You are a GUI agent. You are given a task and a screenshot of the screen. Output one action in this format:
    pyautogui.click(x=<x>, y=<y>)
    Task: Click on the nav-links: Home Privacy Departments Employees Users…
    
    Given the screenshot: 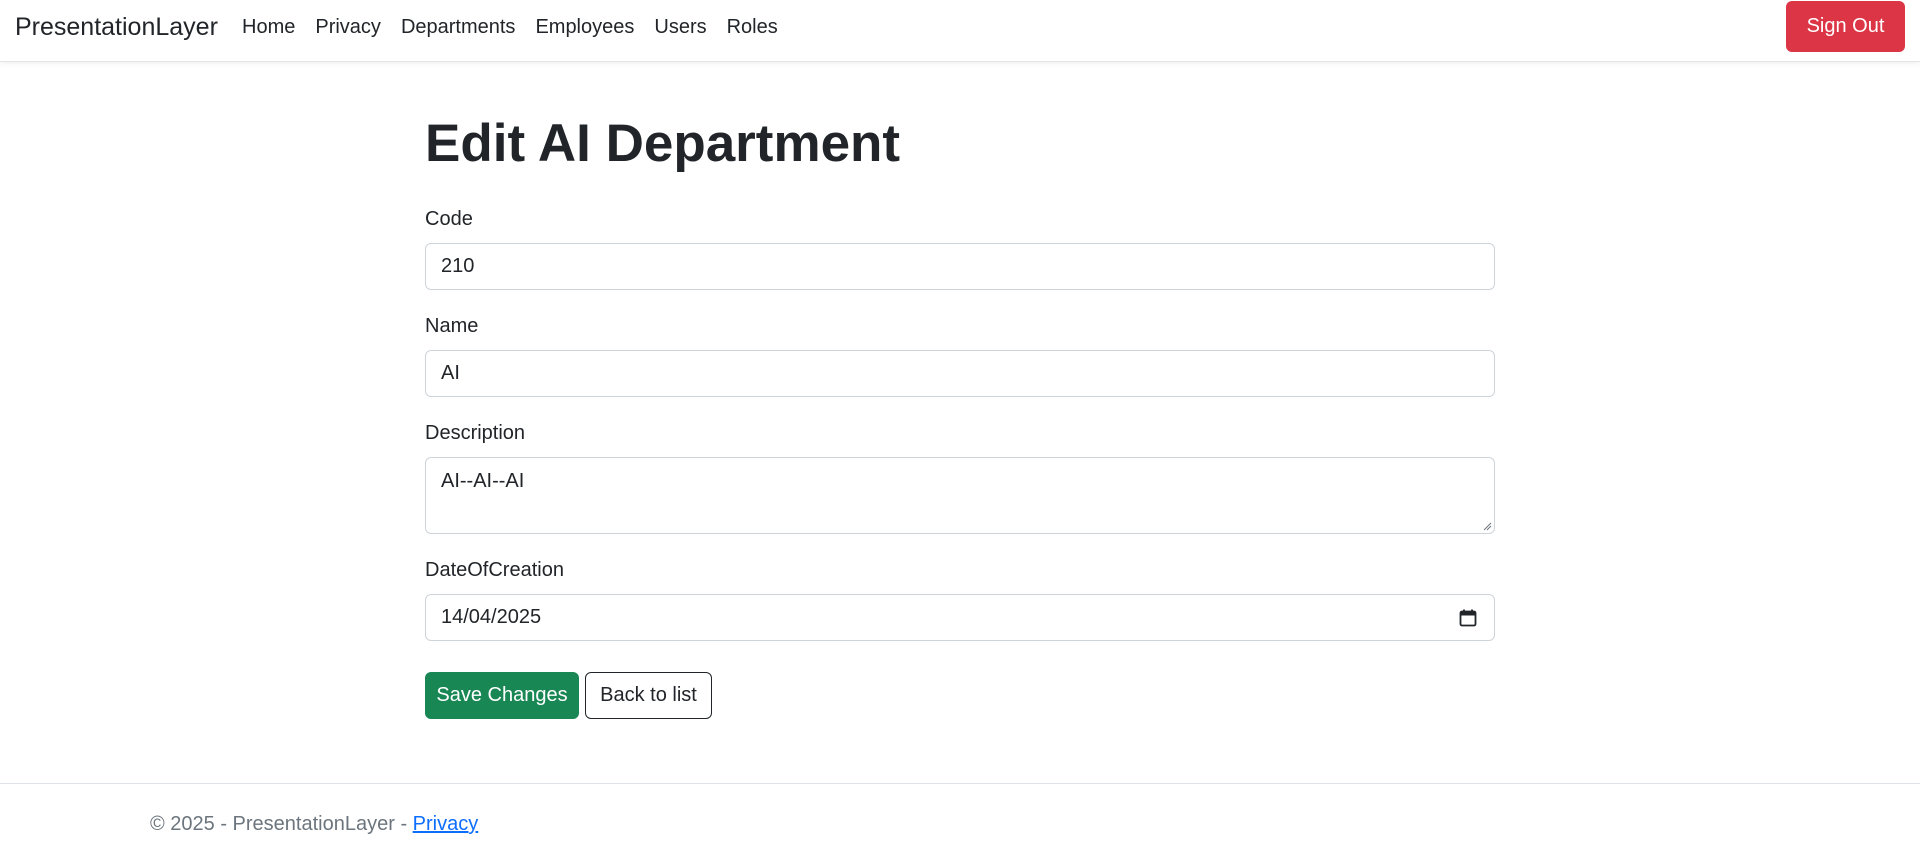 What is the action you would take?
    pyautogui.click(x=510, y=27)
    